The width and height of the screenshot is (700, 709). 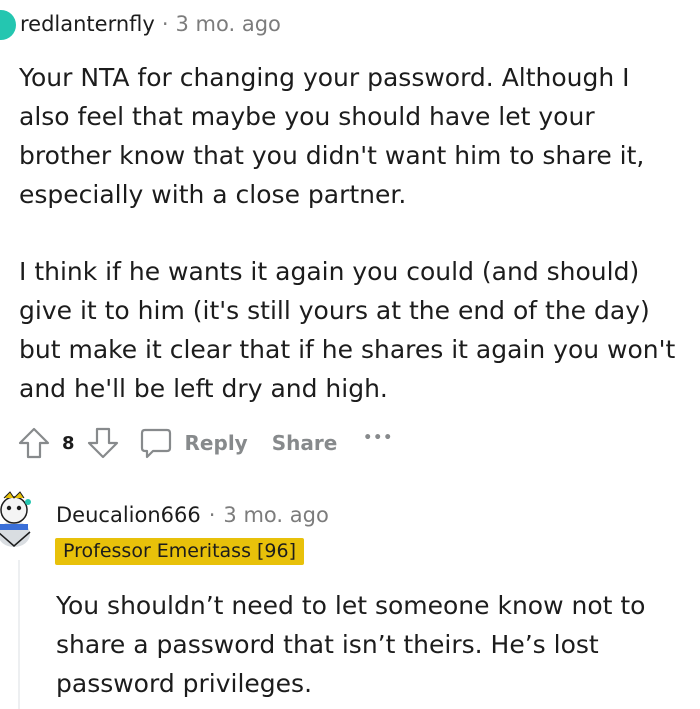 I want to click on comment-author: Deucalion666, so click(x=128, y=515).